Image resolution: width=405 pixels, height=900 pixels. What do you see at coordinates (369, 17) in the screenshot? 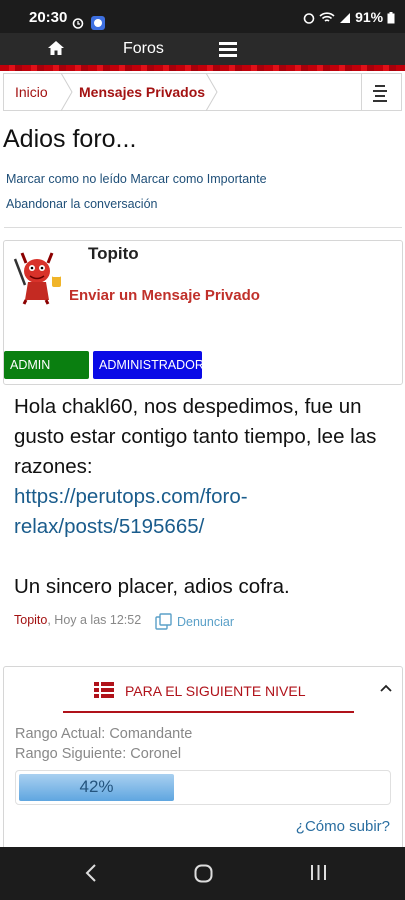
I see `battery-level: 91%` at bounding box center [369, 17].